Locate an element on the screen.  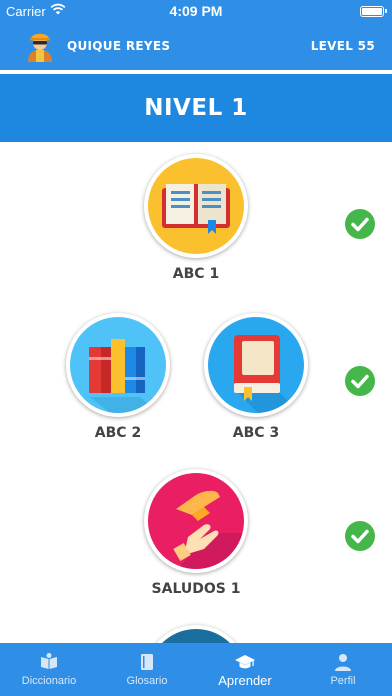
tab-perfil: Perfil is located at coordinates (343, 669).